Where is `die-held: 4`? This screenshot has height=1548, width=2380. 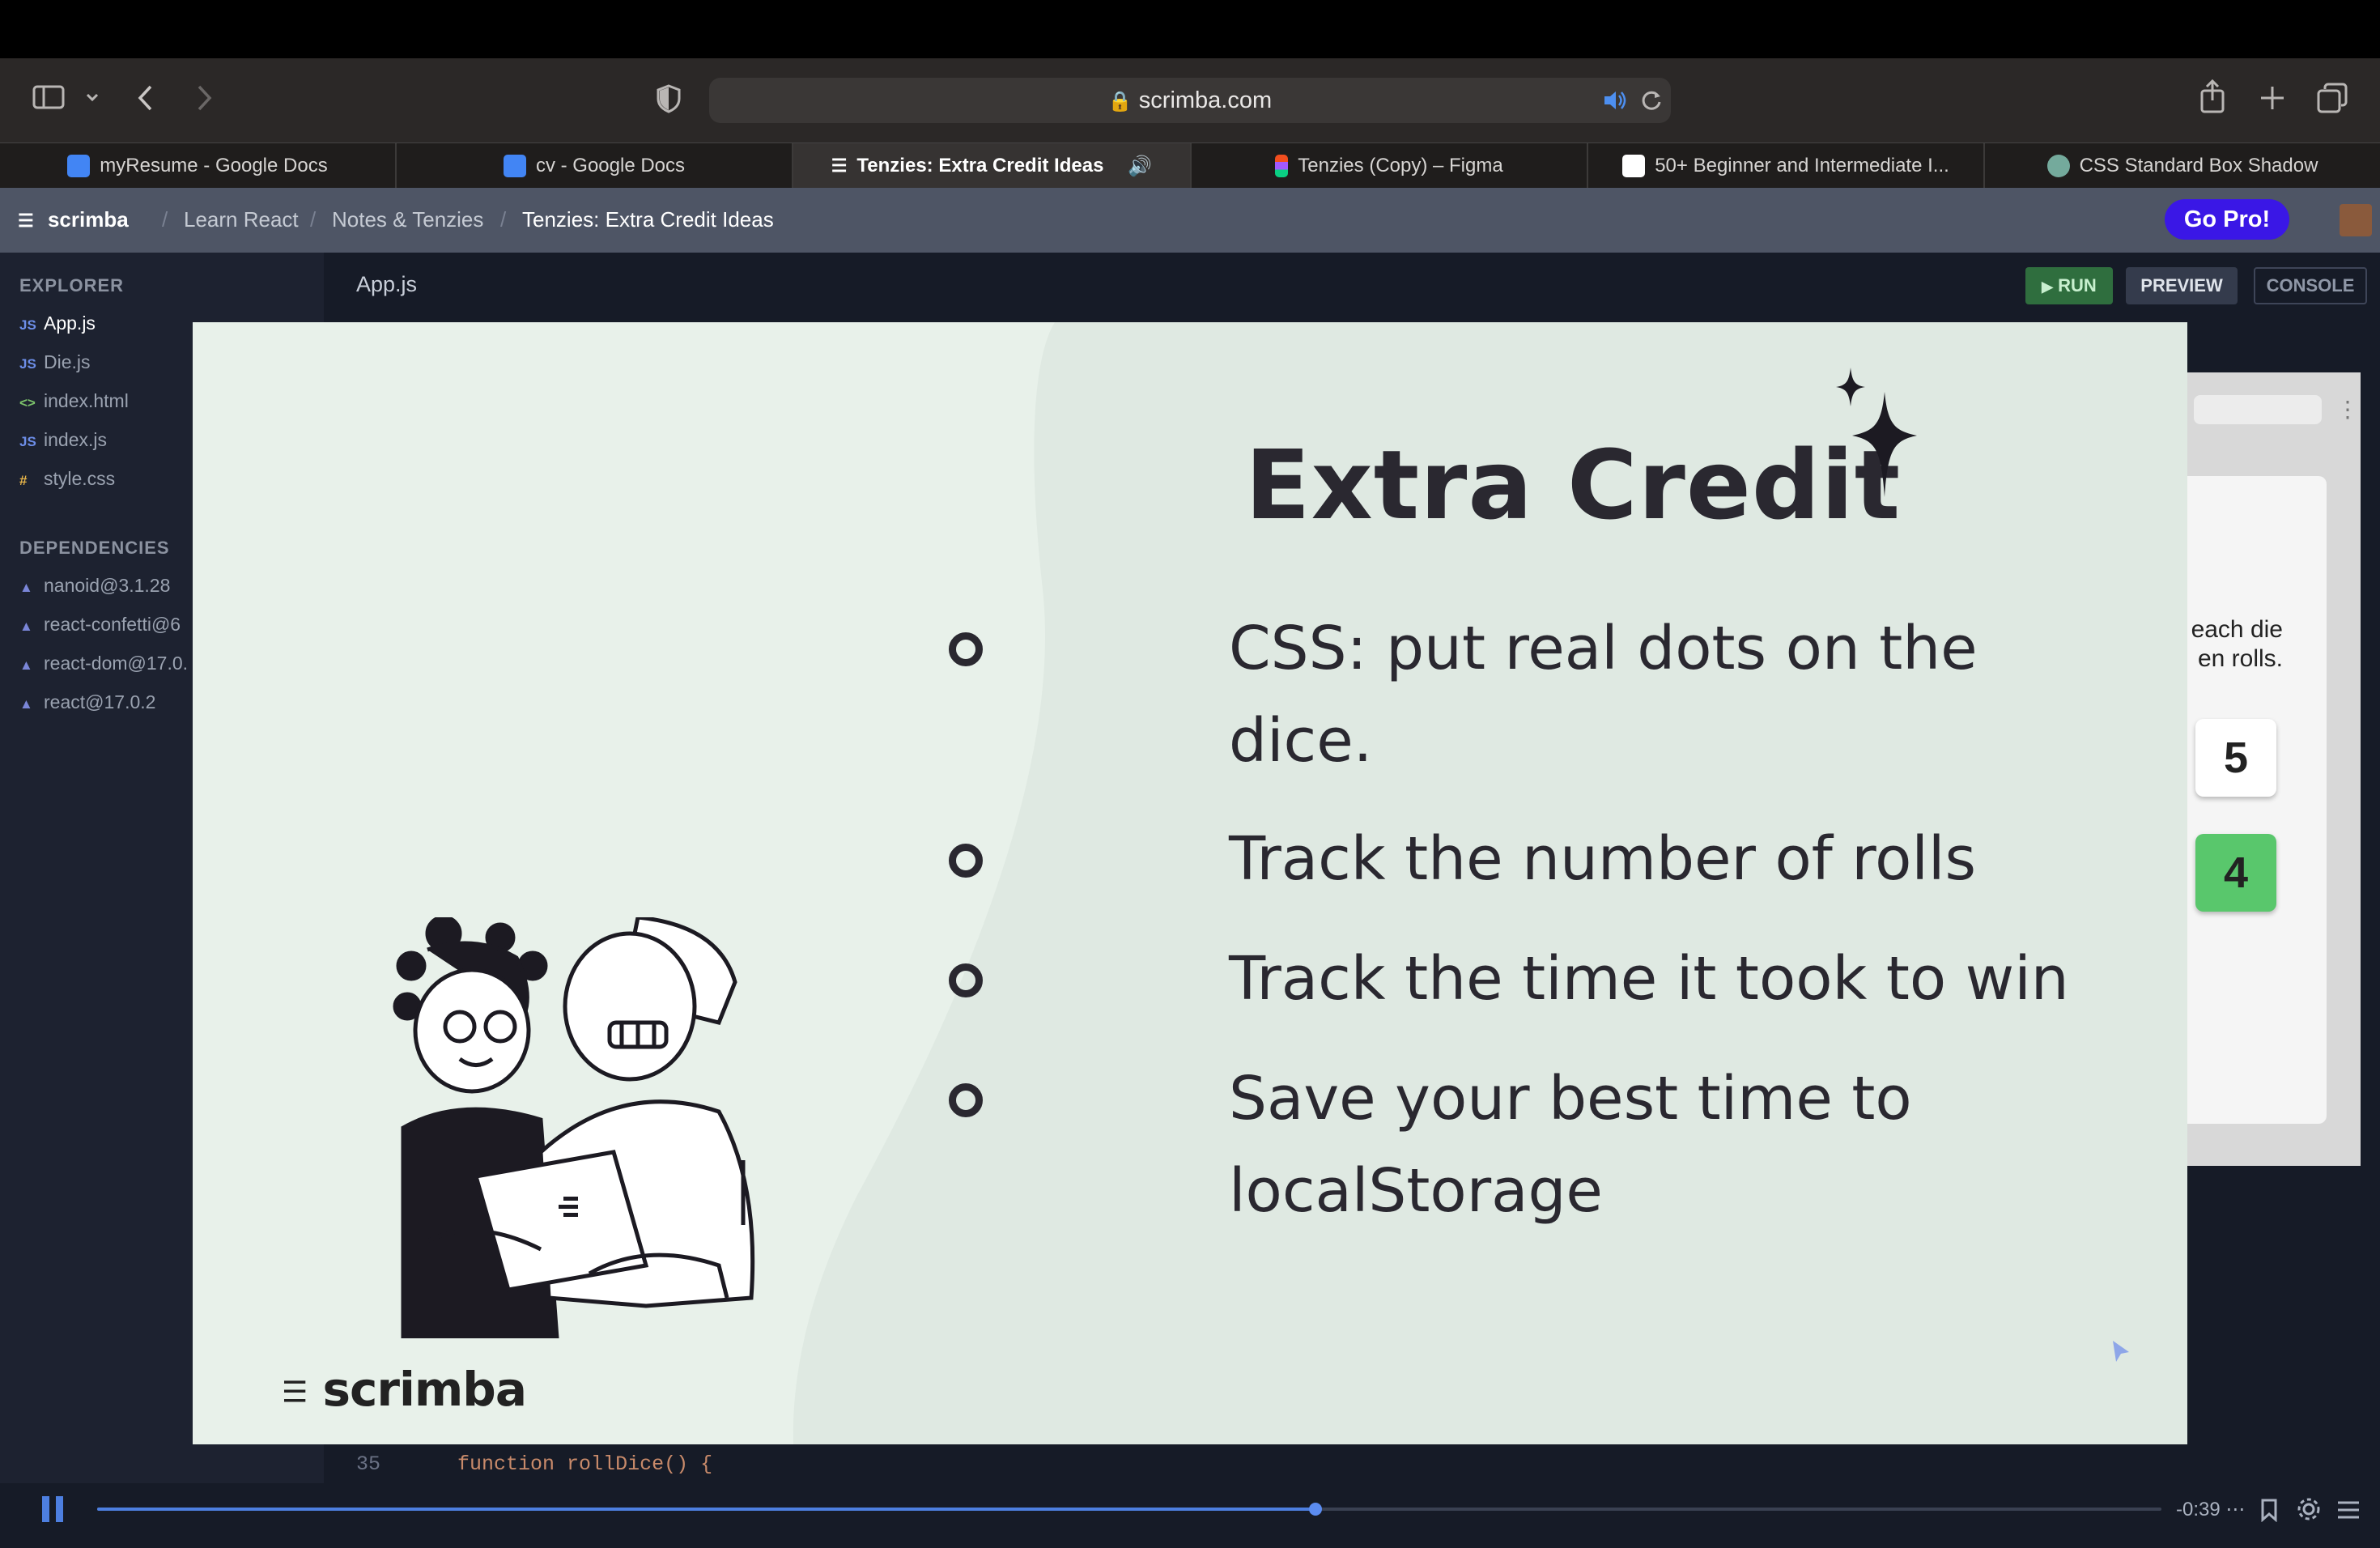
die-held: 4 is located at coordinates (2235, 873).